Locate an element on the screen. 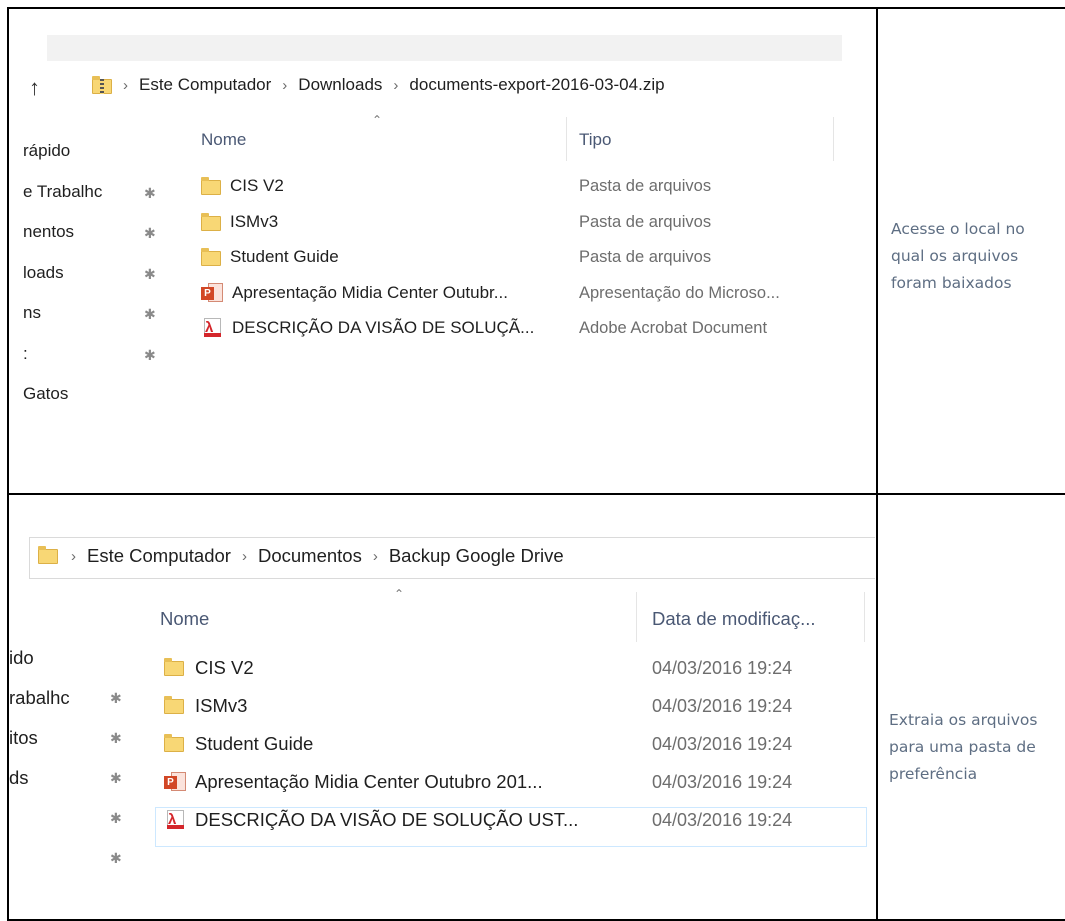 The height and width of the screenshot is (921, 1065). file-type: Adobe Acrobat Document is located at coordinates (673, 328).